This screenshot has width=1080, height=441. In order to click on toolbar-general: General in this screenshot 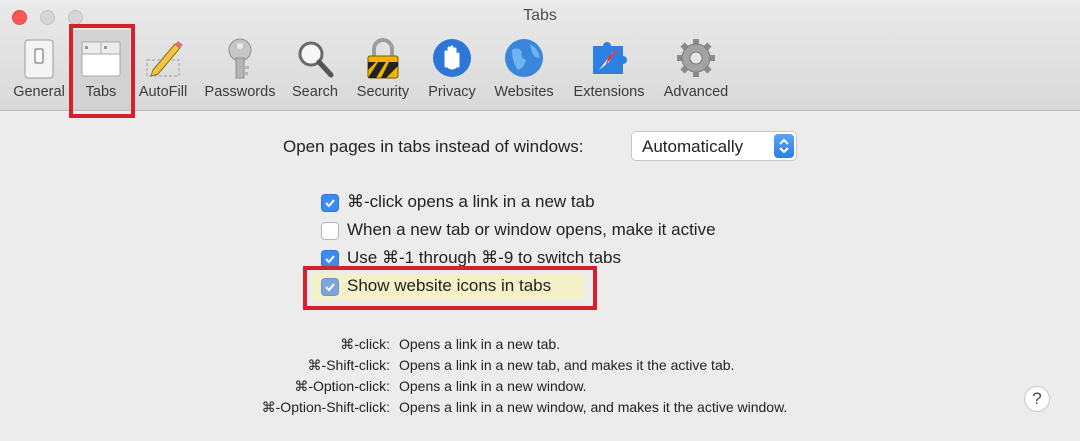, I will do `click(39, 69)`.